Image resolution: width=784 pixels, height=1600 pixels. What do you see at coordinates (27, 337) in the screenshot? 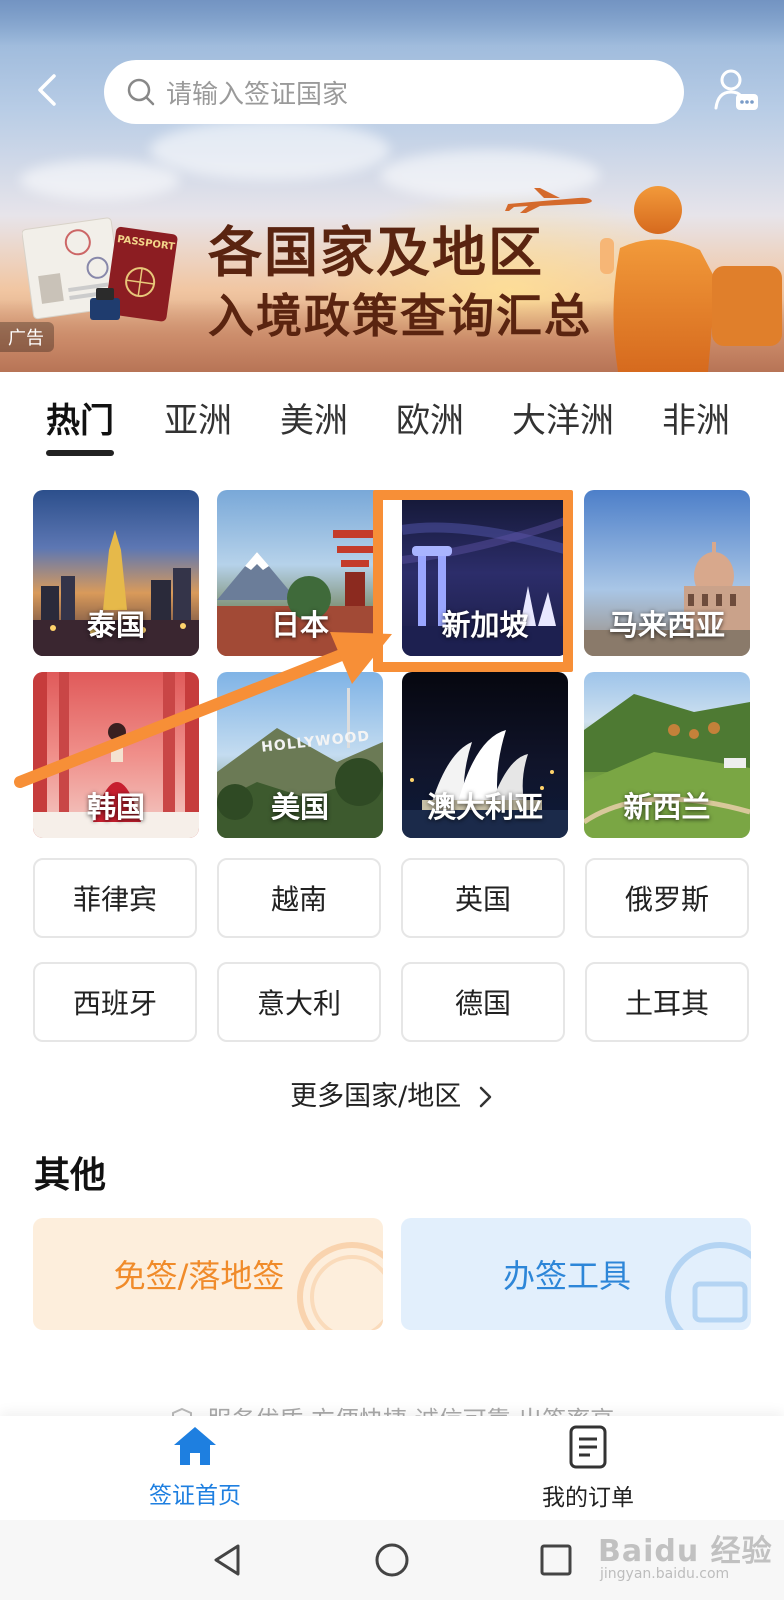
I see `ad-badge: 广告` at bounding box center [27, 337].